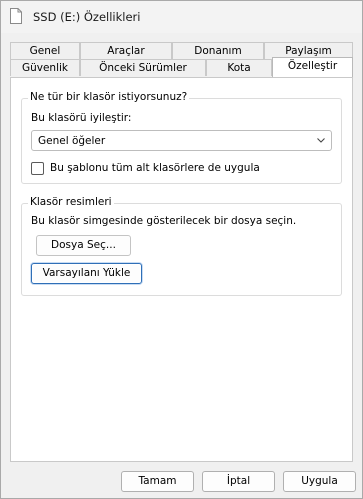 This screenshot has height=499, width=363. I want to click on document-icon, so click(16, 16).